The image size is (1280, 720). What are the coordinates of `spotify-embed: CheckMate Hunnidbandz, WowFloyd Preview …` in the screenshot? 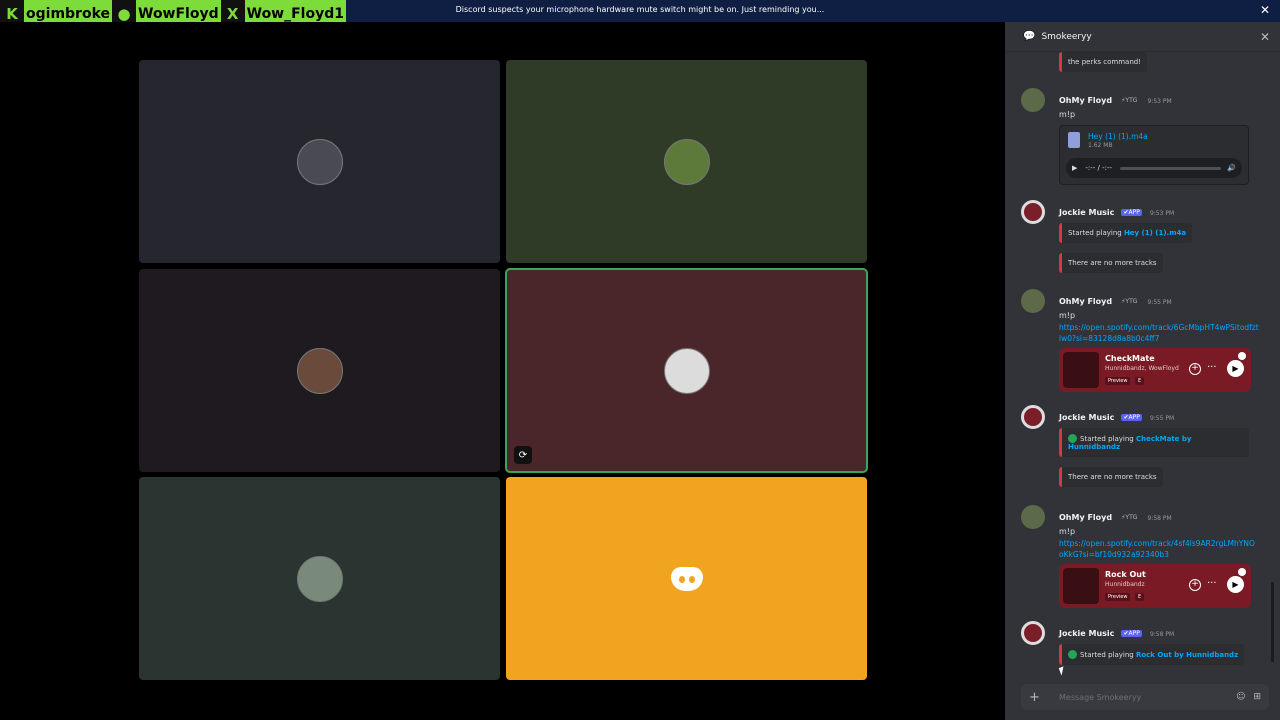 It's located at (1155, 370).